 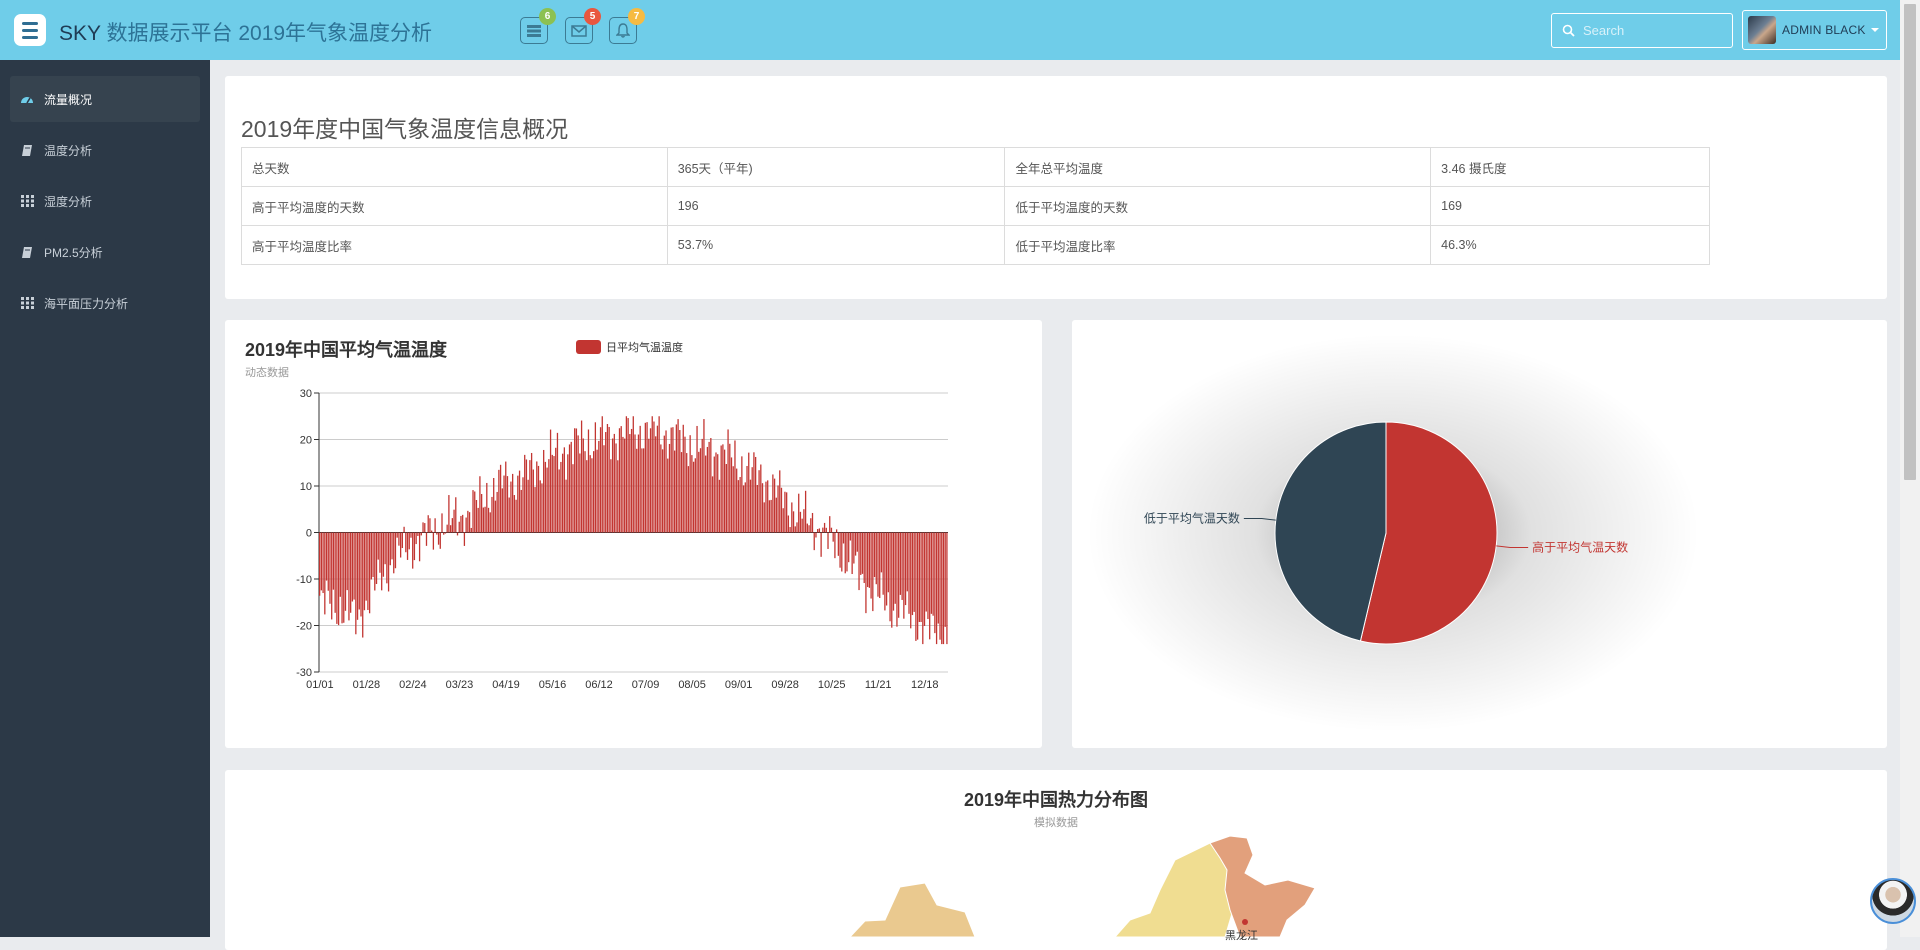 I want to click on dashboard-icon, so click(x=27, y=99).